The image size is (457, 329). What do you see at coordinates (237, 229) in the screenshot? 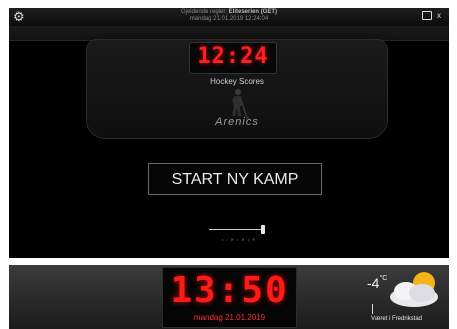
I see `slider-track` at bounding box center [237, 229].